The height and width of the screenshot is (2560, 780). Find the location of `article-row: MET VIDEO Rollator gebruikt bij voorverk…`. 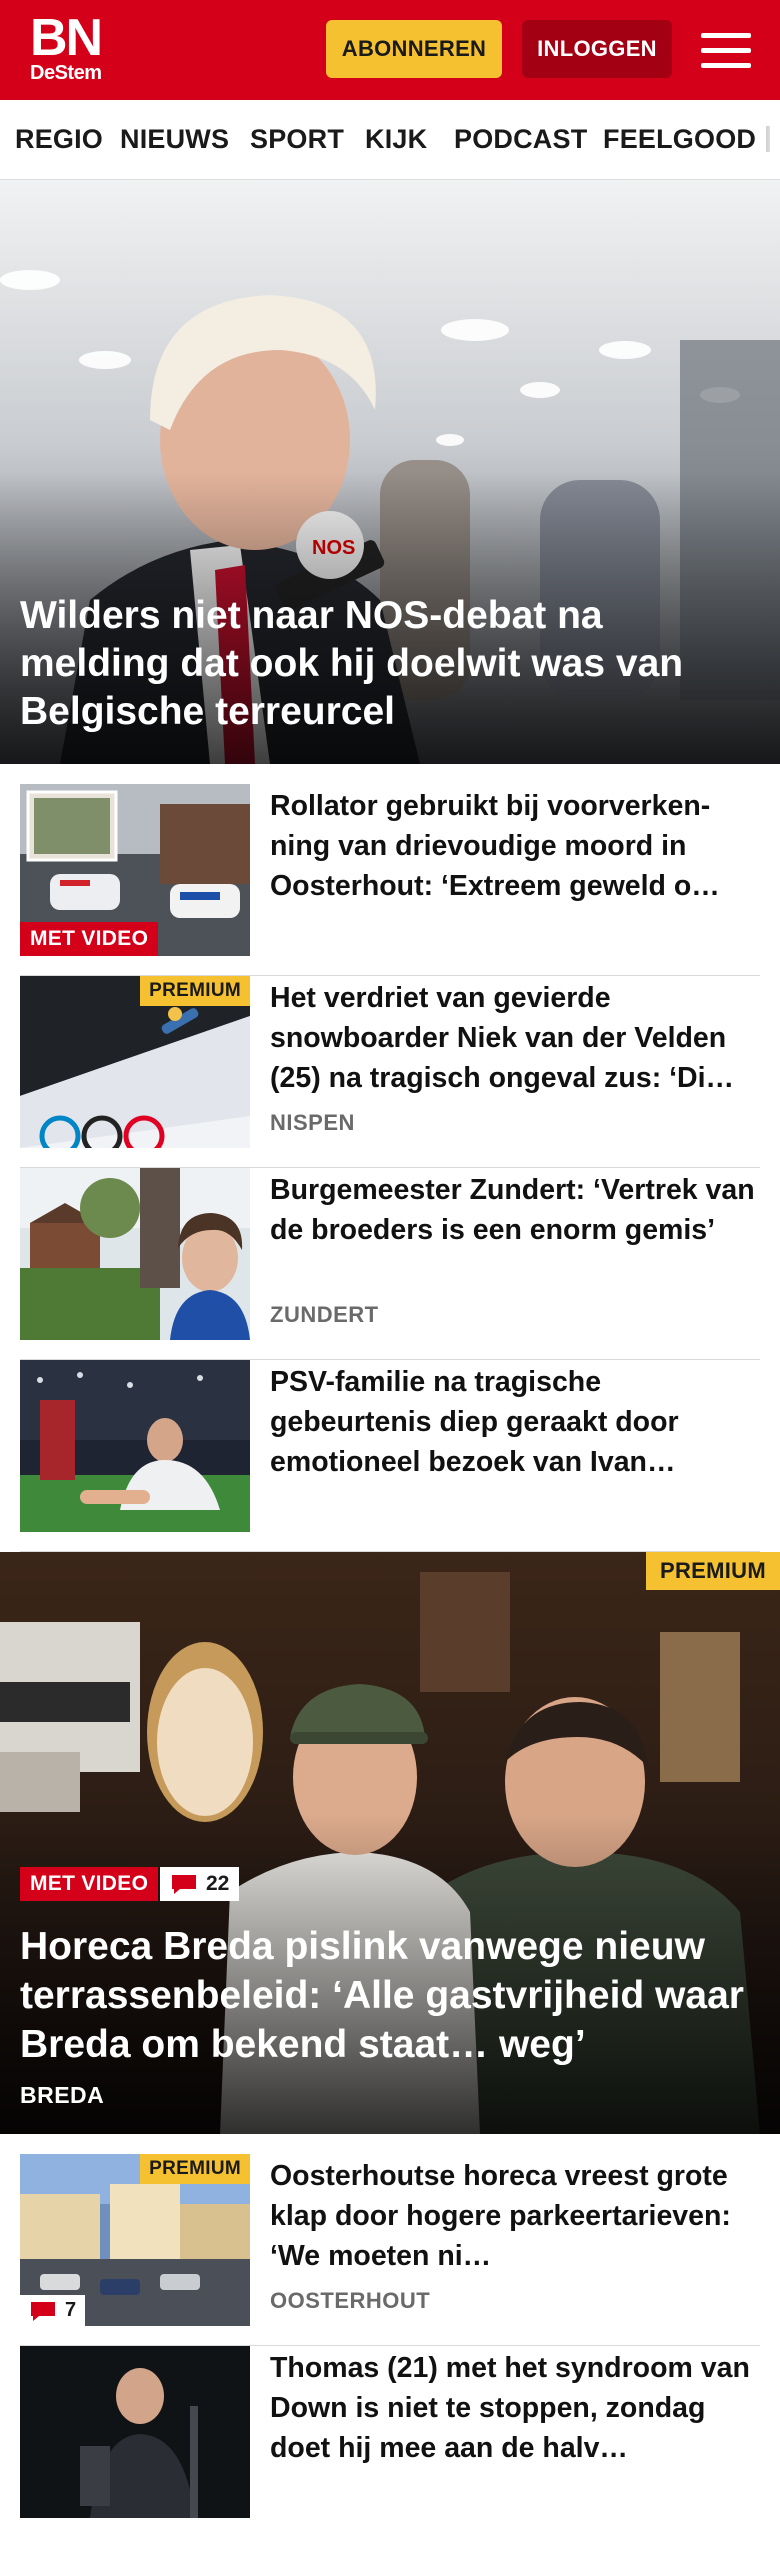

article-row: MET VIDEO Rollator gebruikt bij voorverk… is located at coordinates (390, 880).